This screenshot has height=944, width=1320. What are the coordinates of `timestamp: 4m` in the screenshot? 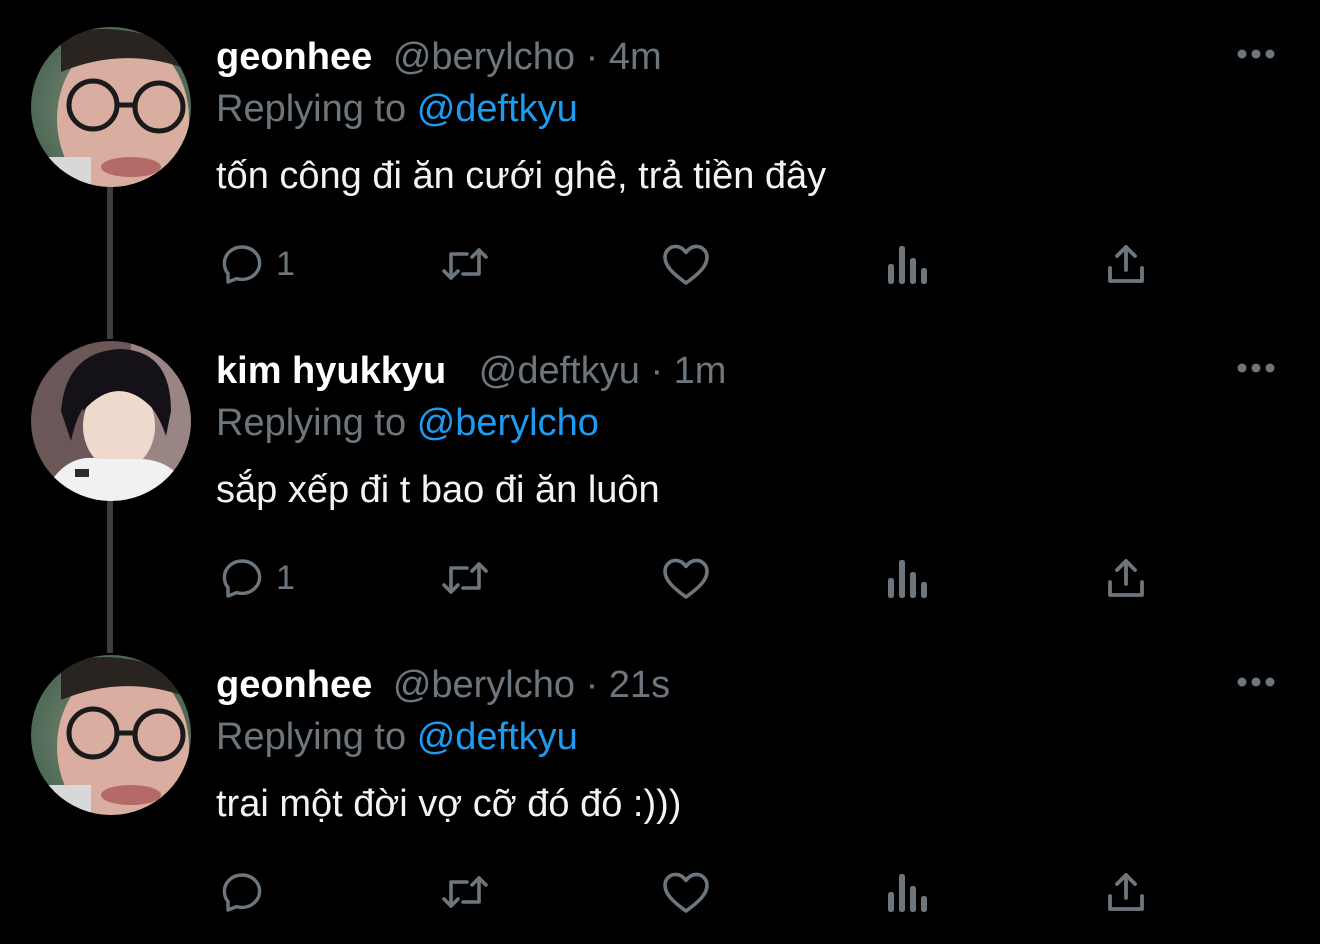 It's located at (635, 57).